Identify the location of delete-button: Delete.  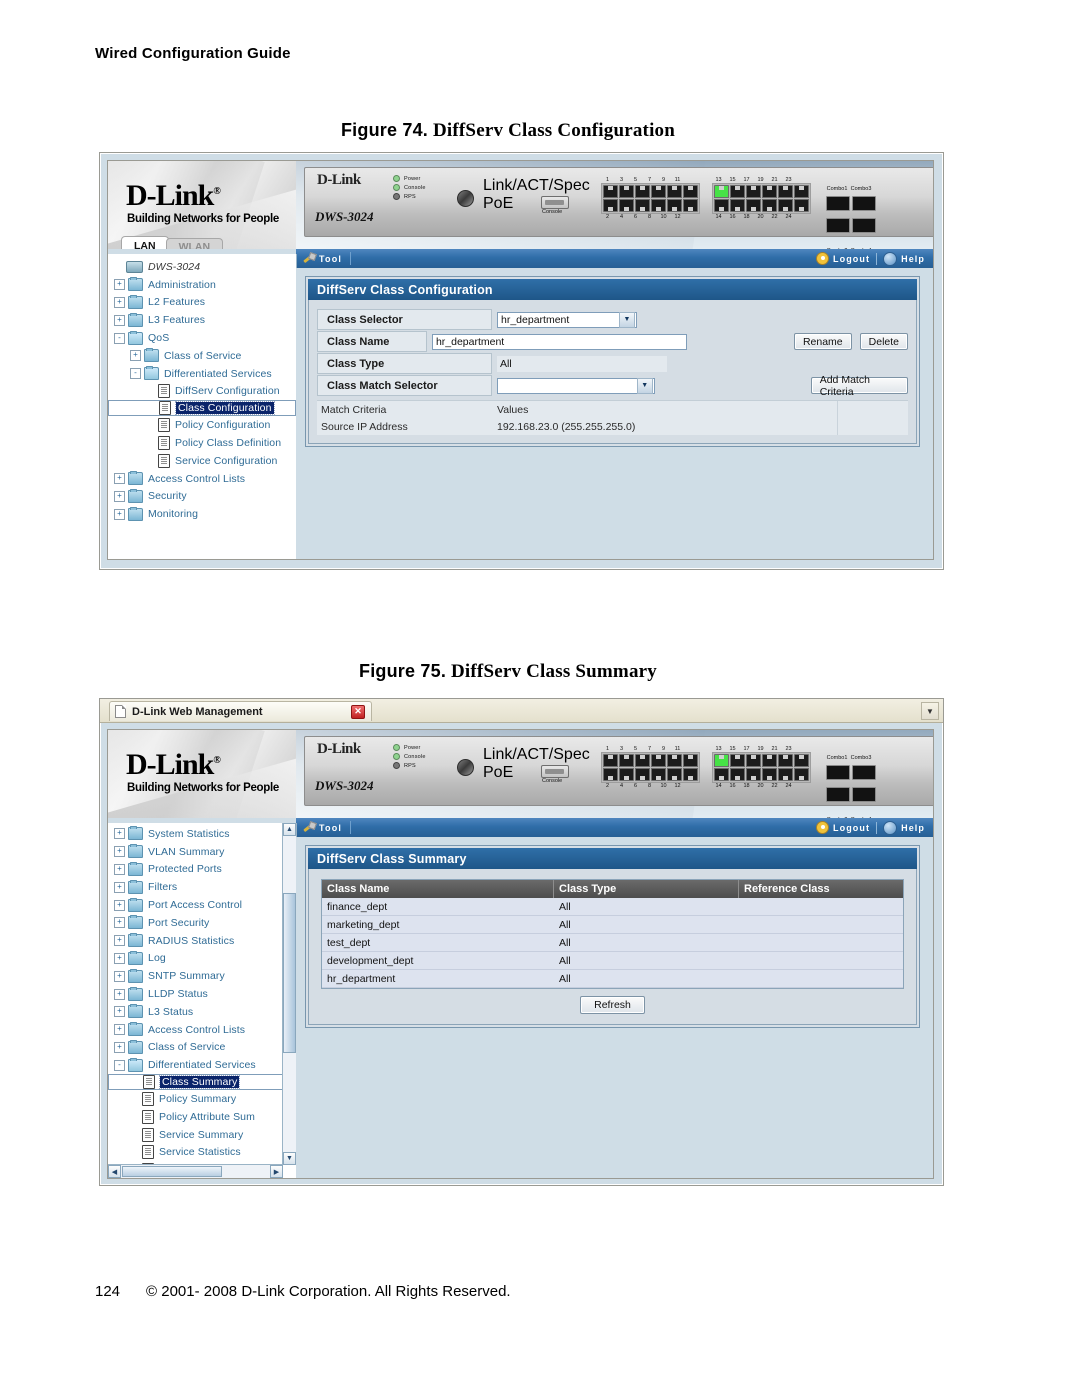
(883, 341).